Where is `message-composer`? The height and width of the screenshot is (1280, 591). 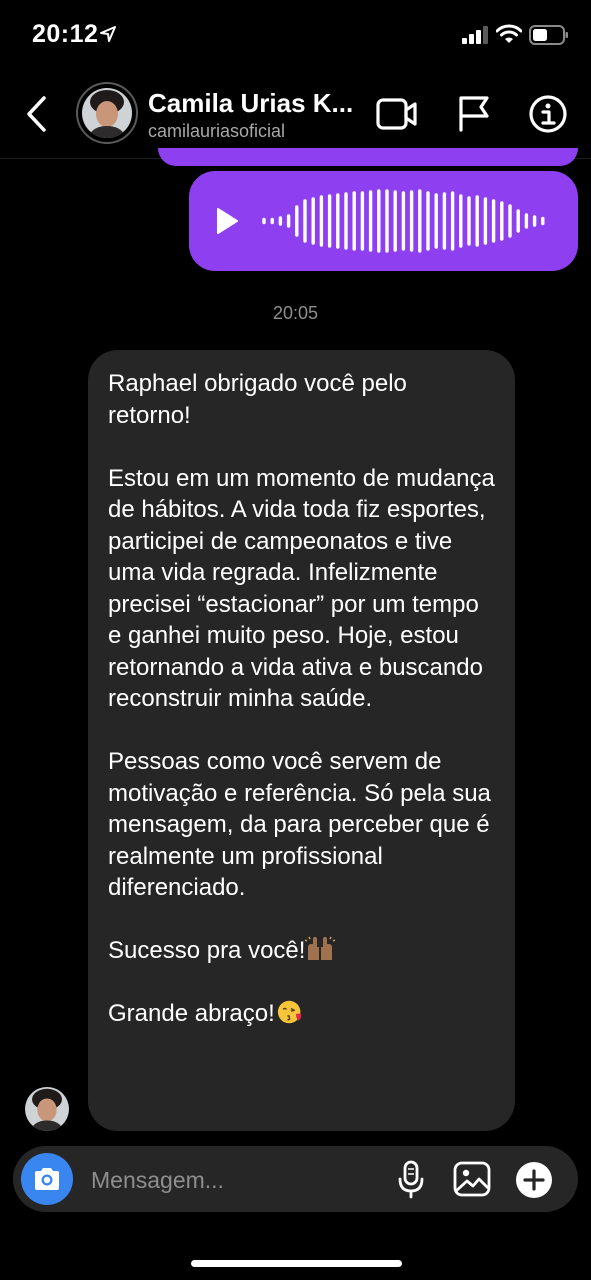 message-composer is located at coordinates (295, 1180).